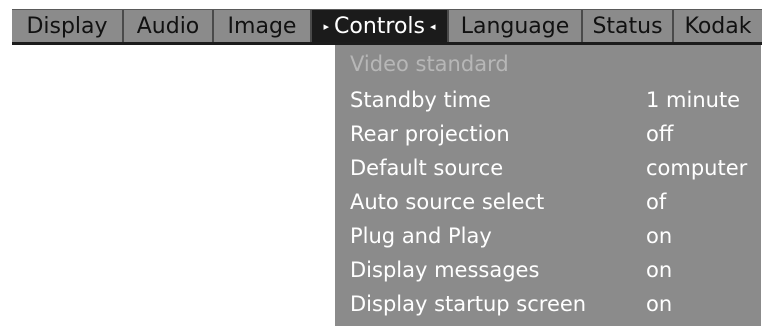 The width and height of the screenshot is (773, 326). What do you see at coordinates (548, 203) in the screenshot?
I see `menu-item-auto-source-select: Auto source select of` at bounding box center [548, 203].